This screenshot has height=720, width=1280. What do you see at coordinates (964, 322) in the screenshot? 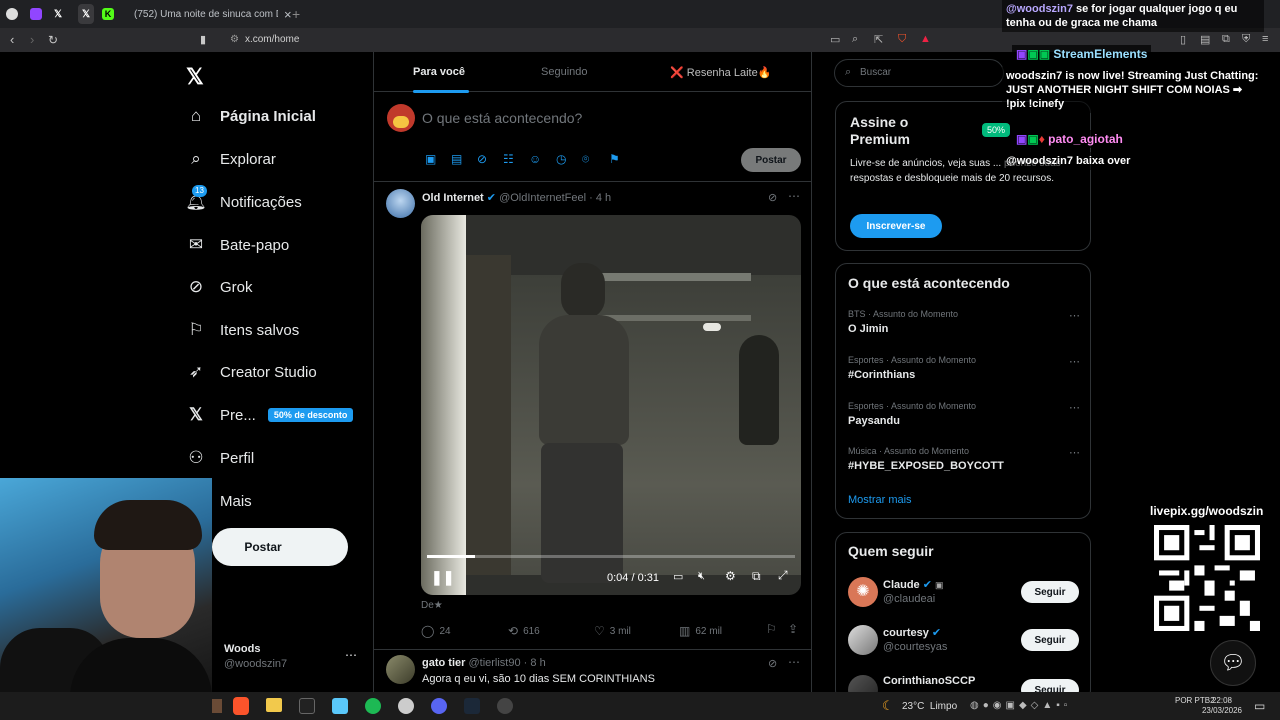
I see `trend-item: BTS · Assunto do Momento O Jimin ⋯` at bounding box center [964, 322].